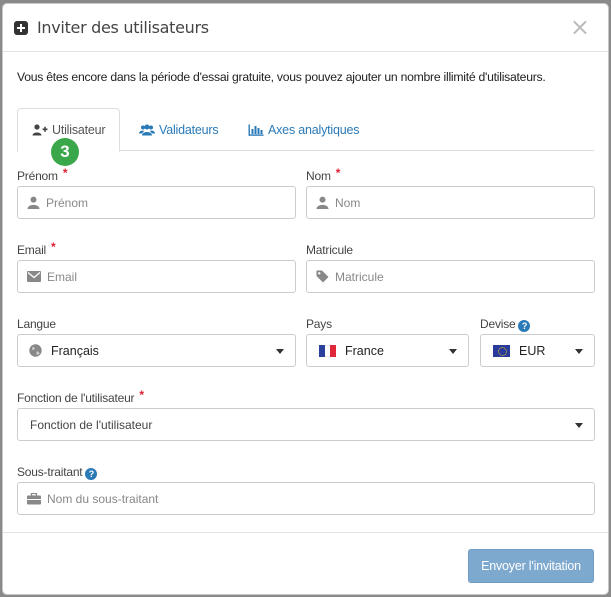 This screenshot has width=611, height=597. I want to click on matricule-field, so click(450, 276).